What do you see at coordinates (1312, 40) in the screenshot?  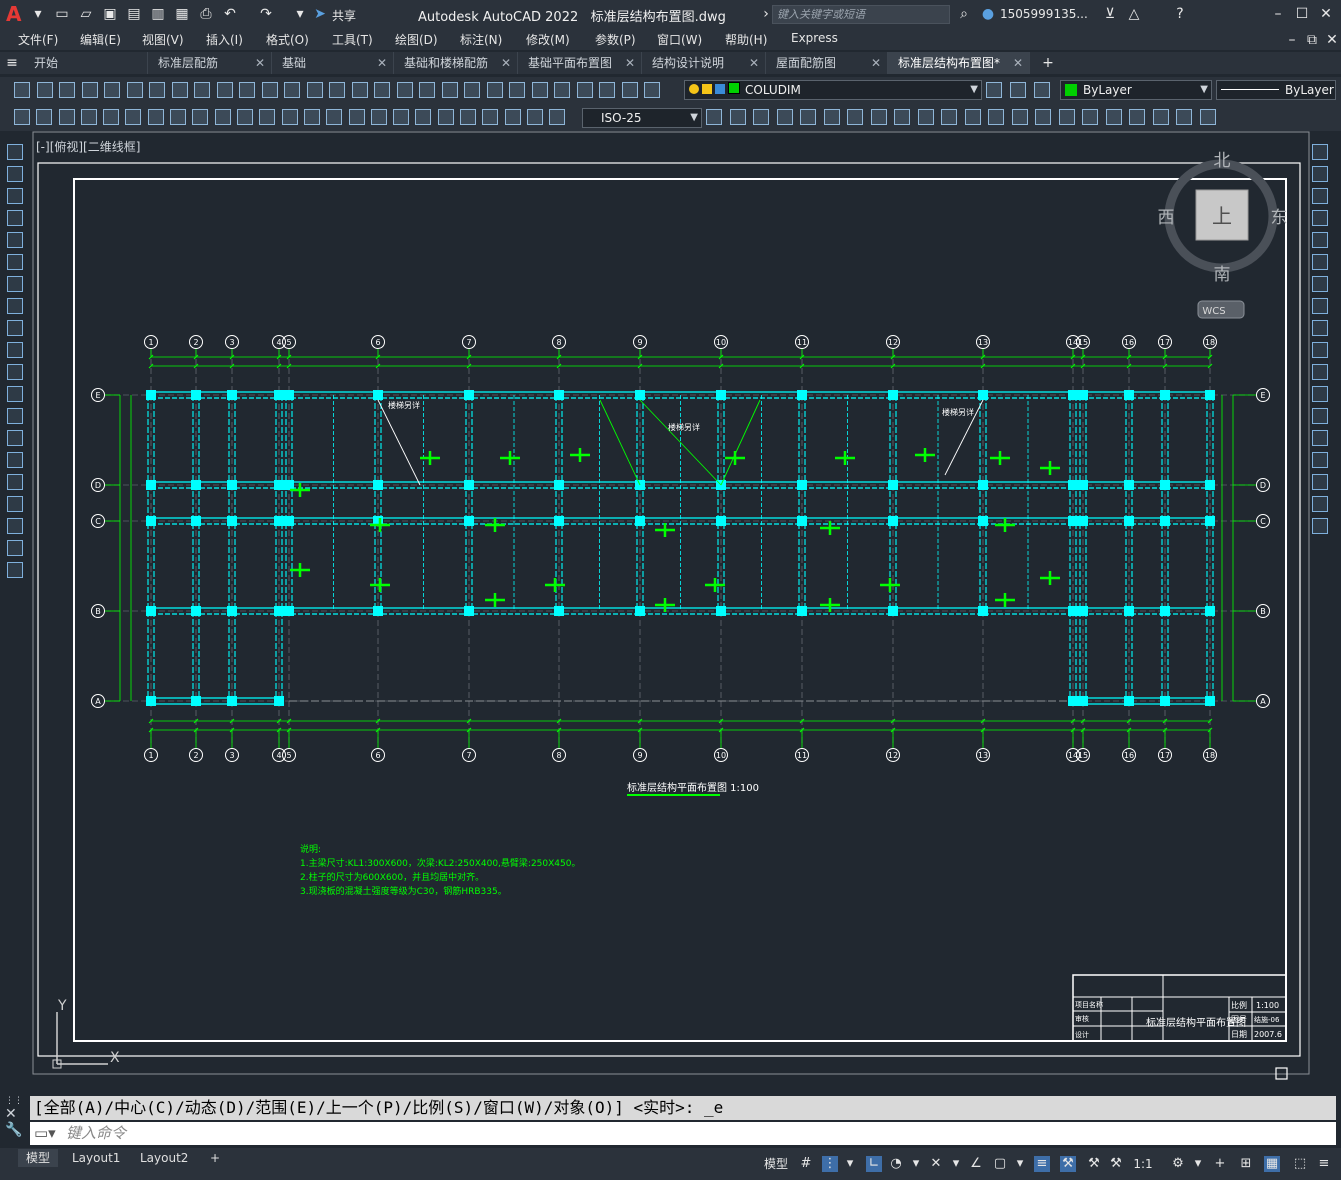 I see `restore-doc-icon: ⧉` at bounding box center [1312, 40].